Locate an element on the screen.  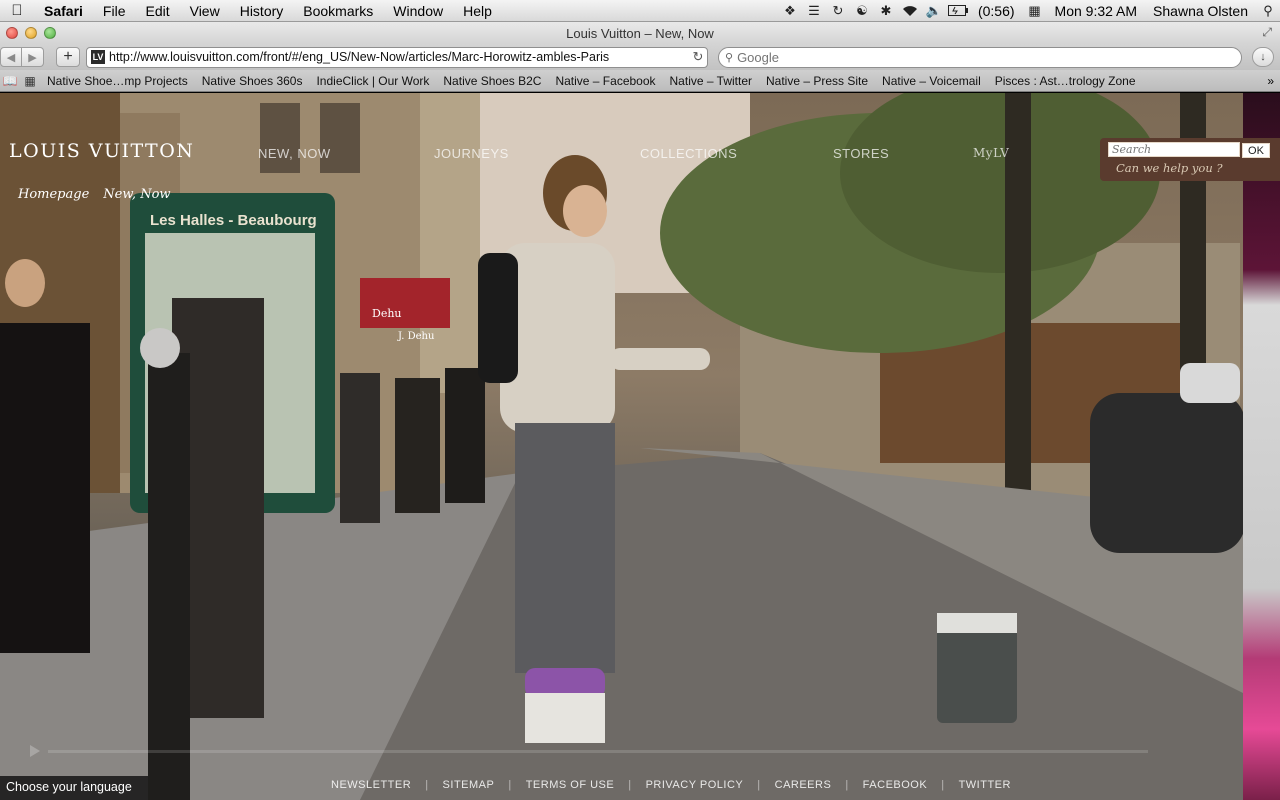
close-window-button is located at coordinates (12, 33).